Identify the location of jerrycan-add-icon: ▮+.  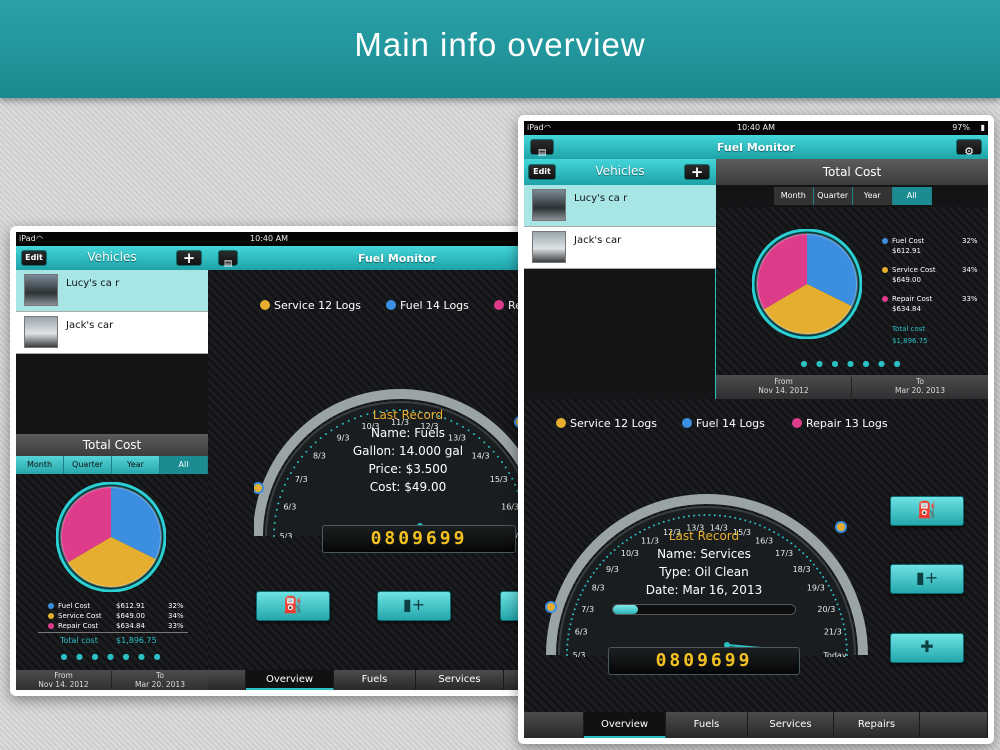
(414, 604).